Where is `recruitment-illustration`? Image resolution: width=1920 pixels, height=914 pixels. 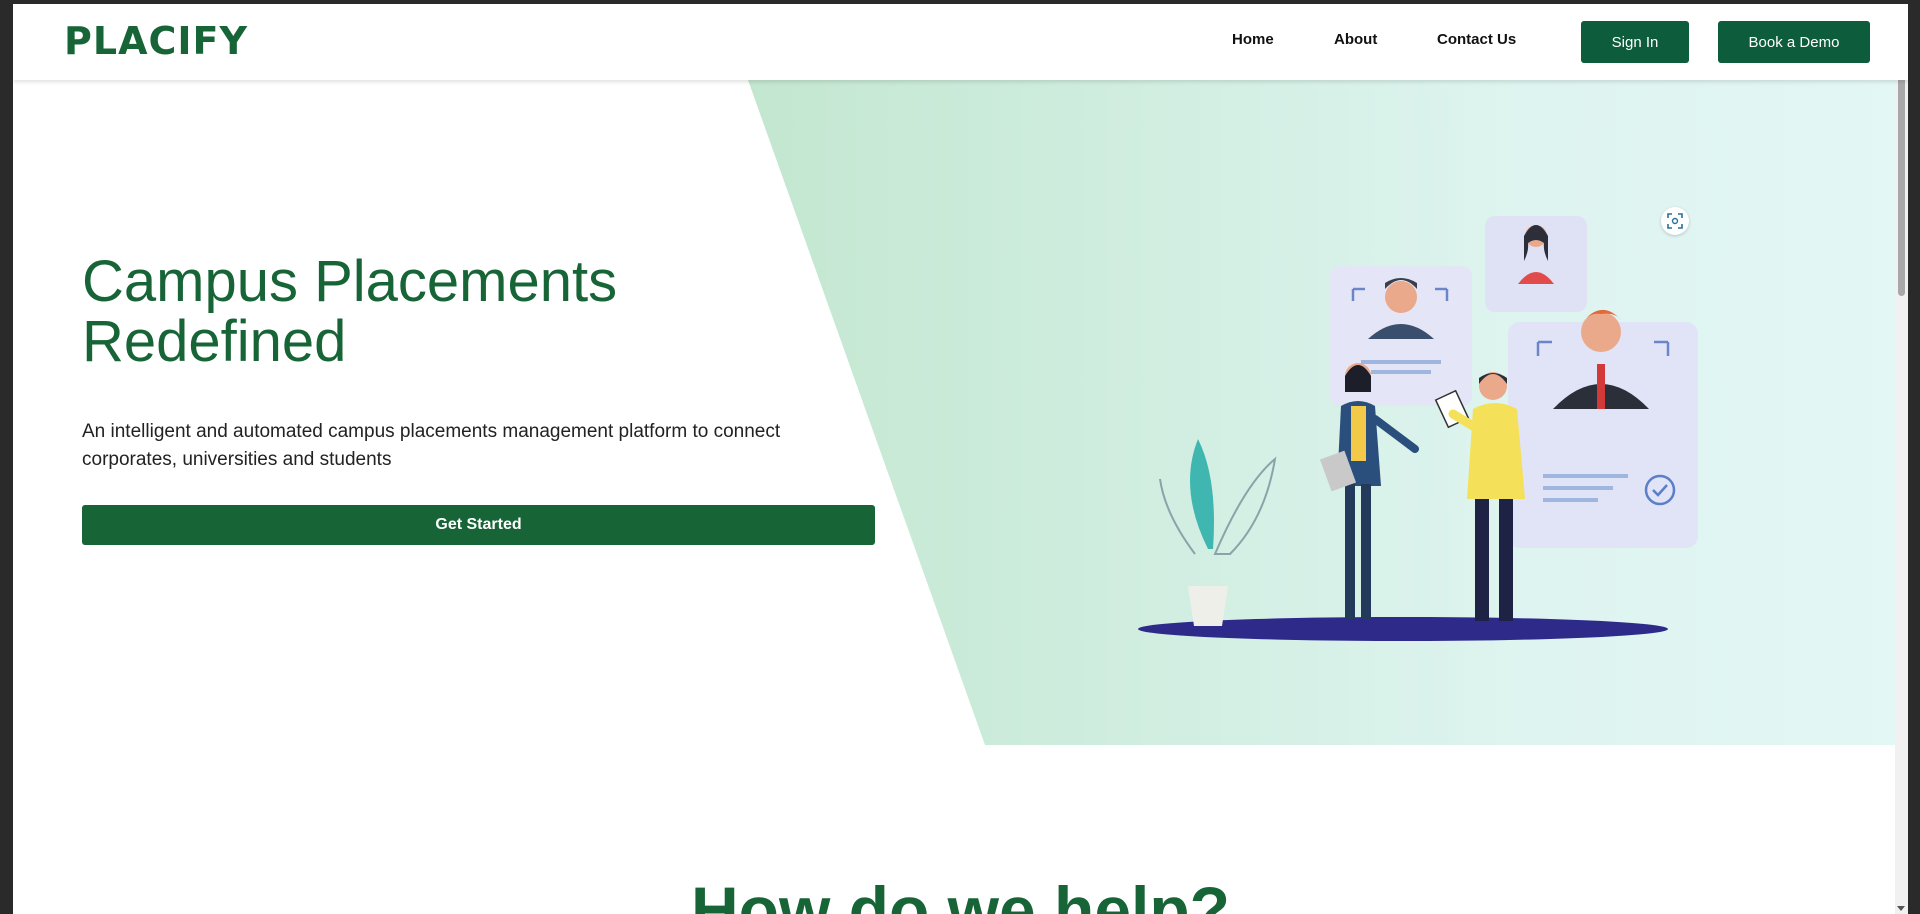 recruitment-illustration is located at coordinates (1418, 428).